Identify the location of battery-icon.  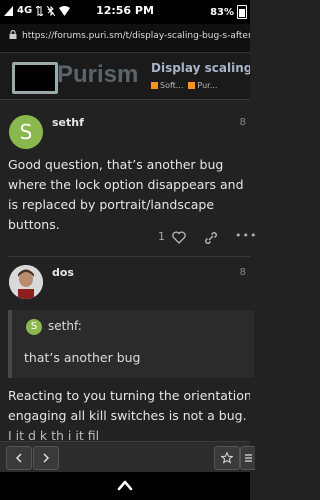
(242, 12).